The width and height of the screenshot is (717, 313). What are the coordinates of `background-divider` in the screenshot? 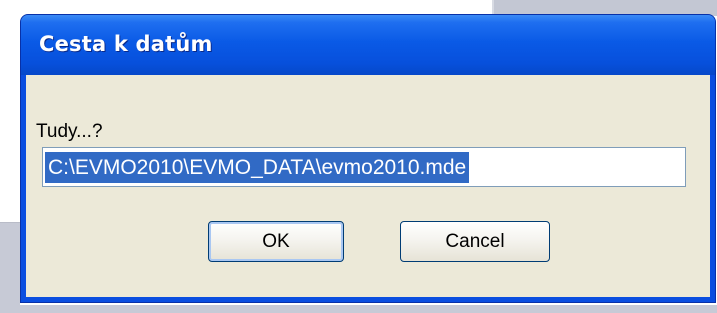 It's located at (10, 222).